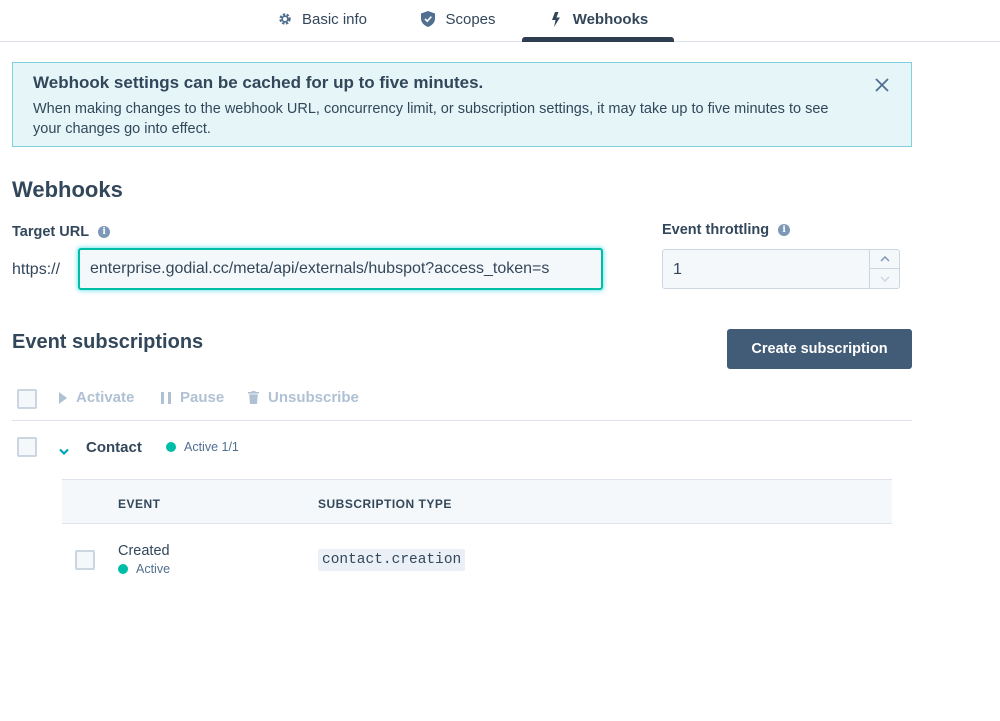  Describe the element at coordinates (340, 269) in the screenshot. I see `target-url-input` at that location.